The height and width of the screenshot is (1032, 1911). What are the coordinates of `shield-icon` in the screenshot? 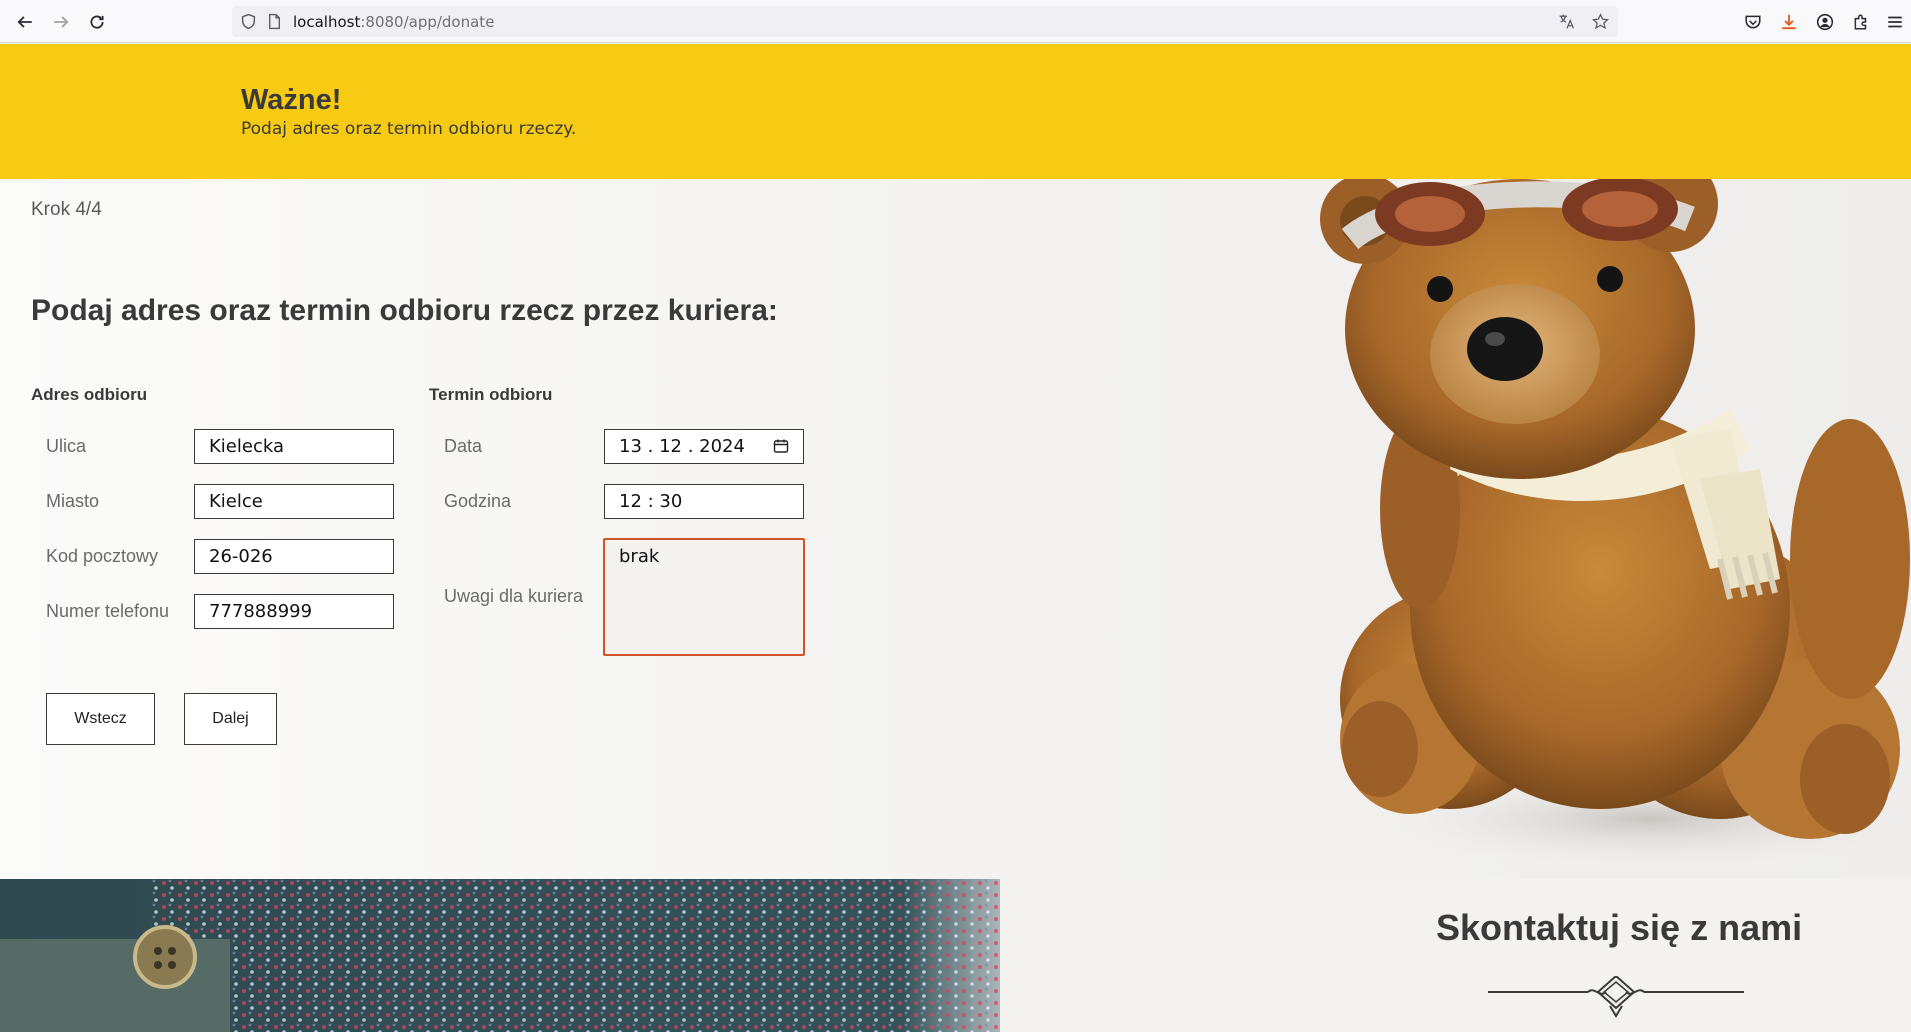 It's located at (248, 21).